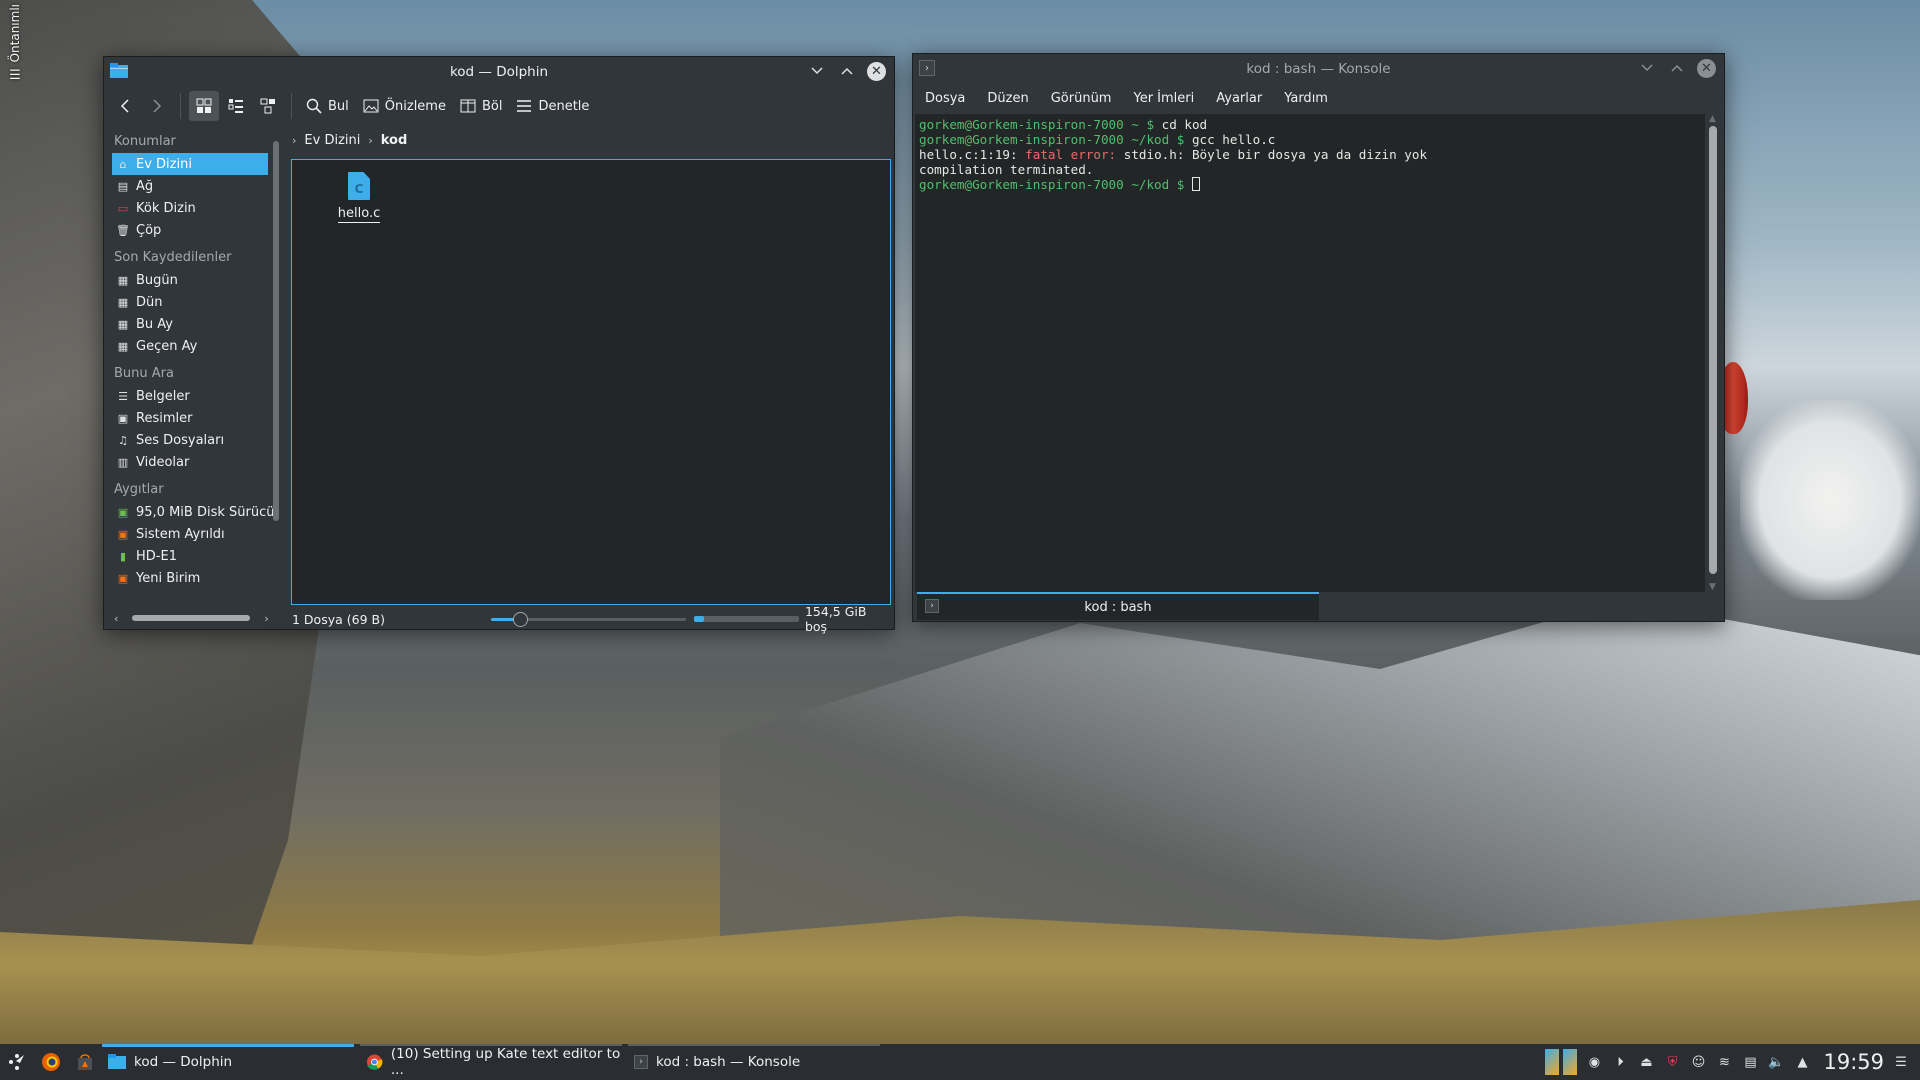  Describe the element at coordinates (1594, 1062) in the screenshot. I see `steam-icon: ◉` at that location.